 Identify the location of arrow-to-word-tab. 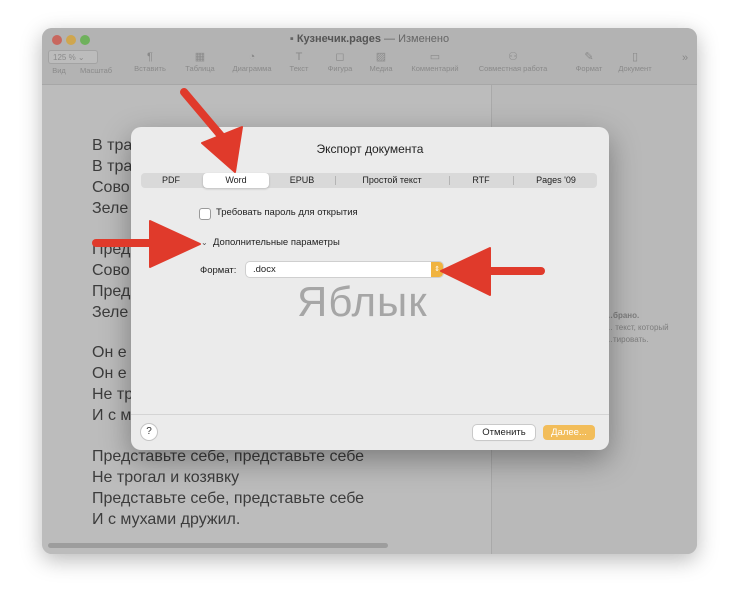
(203, 114).